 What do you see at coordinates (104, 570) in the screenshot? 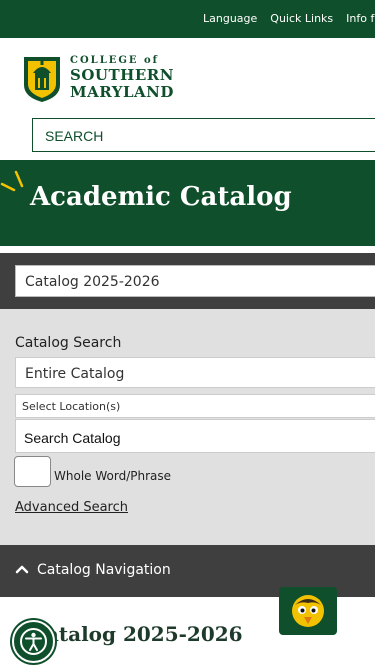
I see `catalog-navigation-label: Catalog Navigation` at bounding box center [104, 570].